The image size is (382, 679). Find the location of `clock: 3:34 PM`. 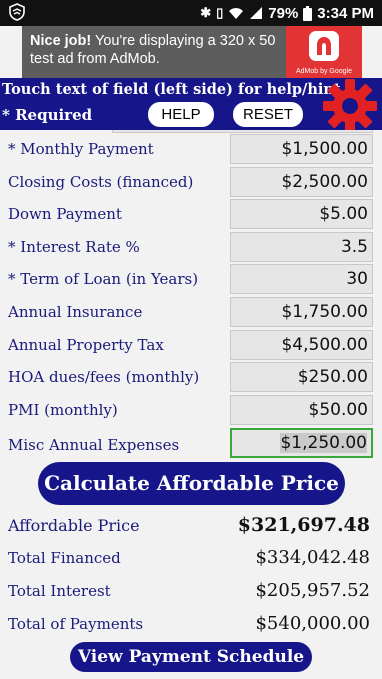

clock: 3:34 PM is located at coordinates (345, 13).